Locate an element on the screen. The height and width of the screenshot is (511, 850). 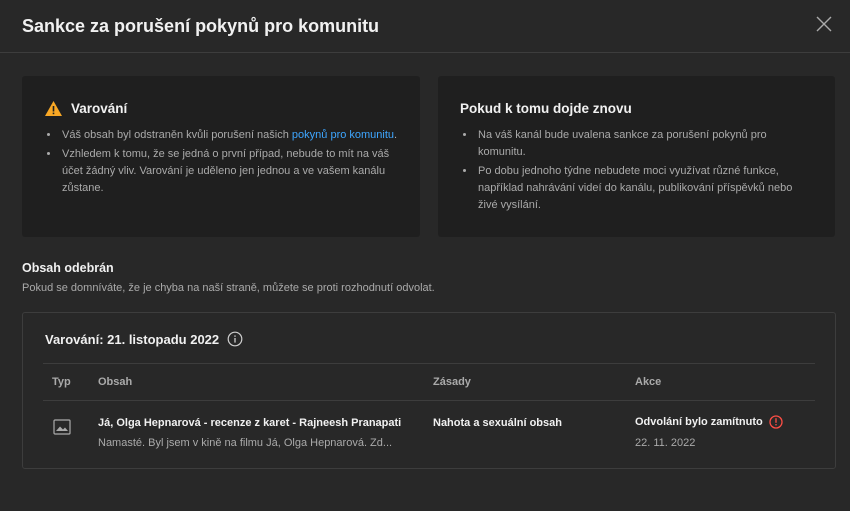
action-status: Odvolání bylo zamítnuto is located at coordinates (709, 422).